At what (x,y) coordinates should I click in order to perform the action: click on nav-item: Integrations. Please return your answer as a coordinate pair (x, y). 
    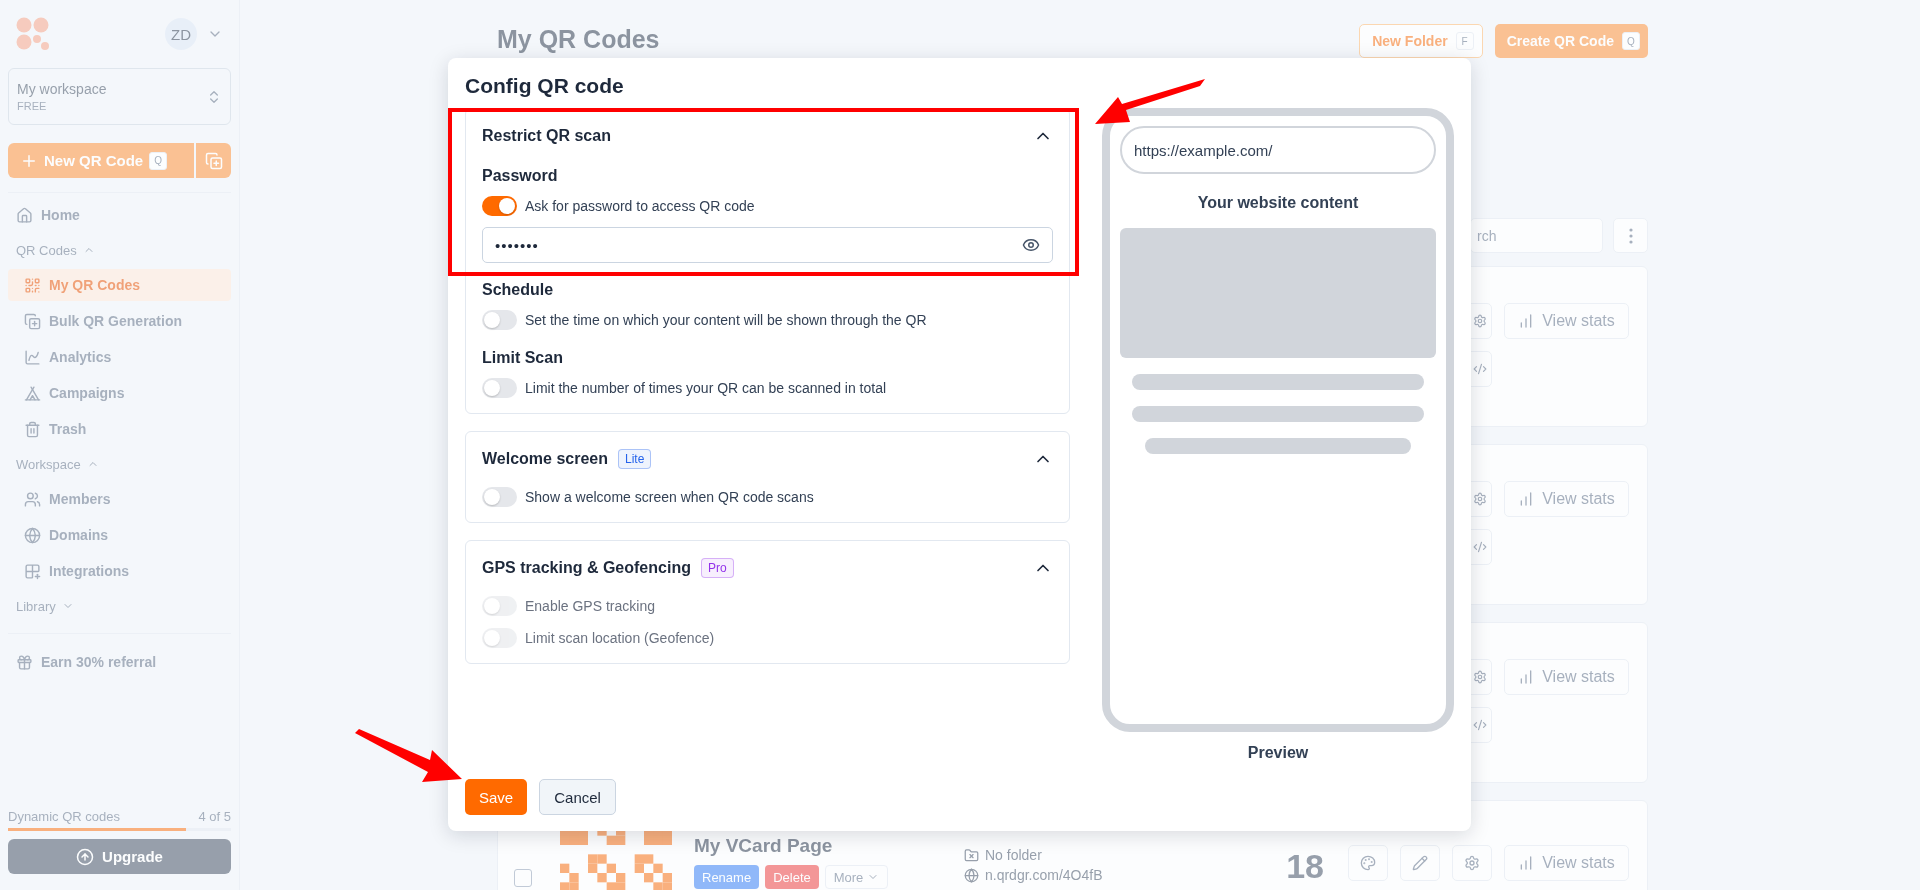
    Looking at the image, I should click on (119, 571).